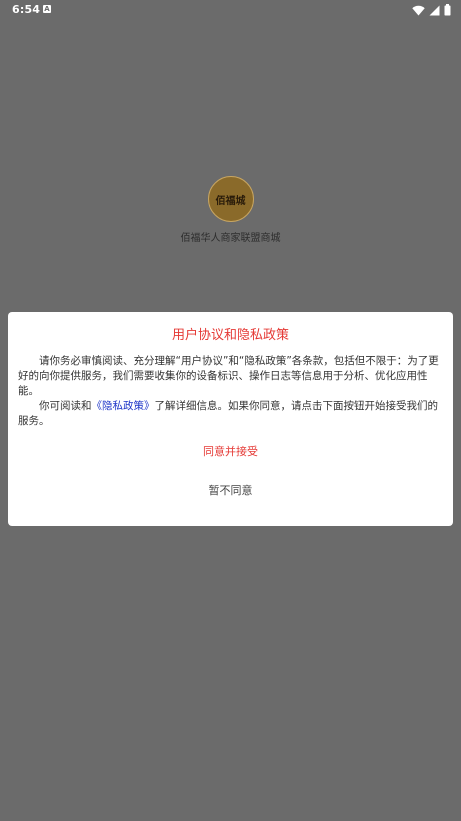 The height and width of the screenshot is (821, 461). I want to click on app-name: 佰福华人商家联盟商城, so click(230, 238).